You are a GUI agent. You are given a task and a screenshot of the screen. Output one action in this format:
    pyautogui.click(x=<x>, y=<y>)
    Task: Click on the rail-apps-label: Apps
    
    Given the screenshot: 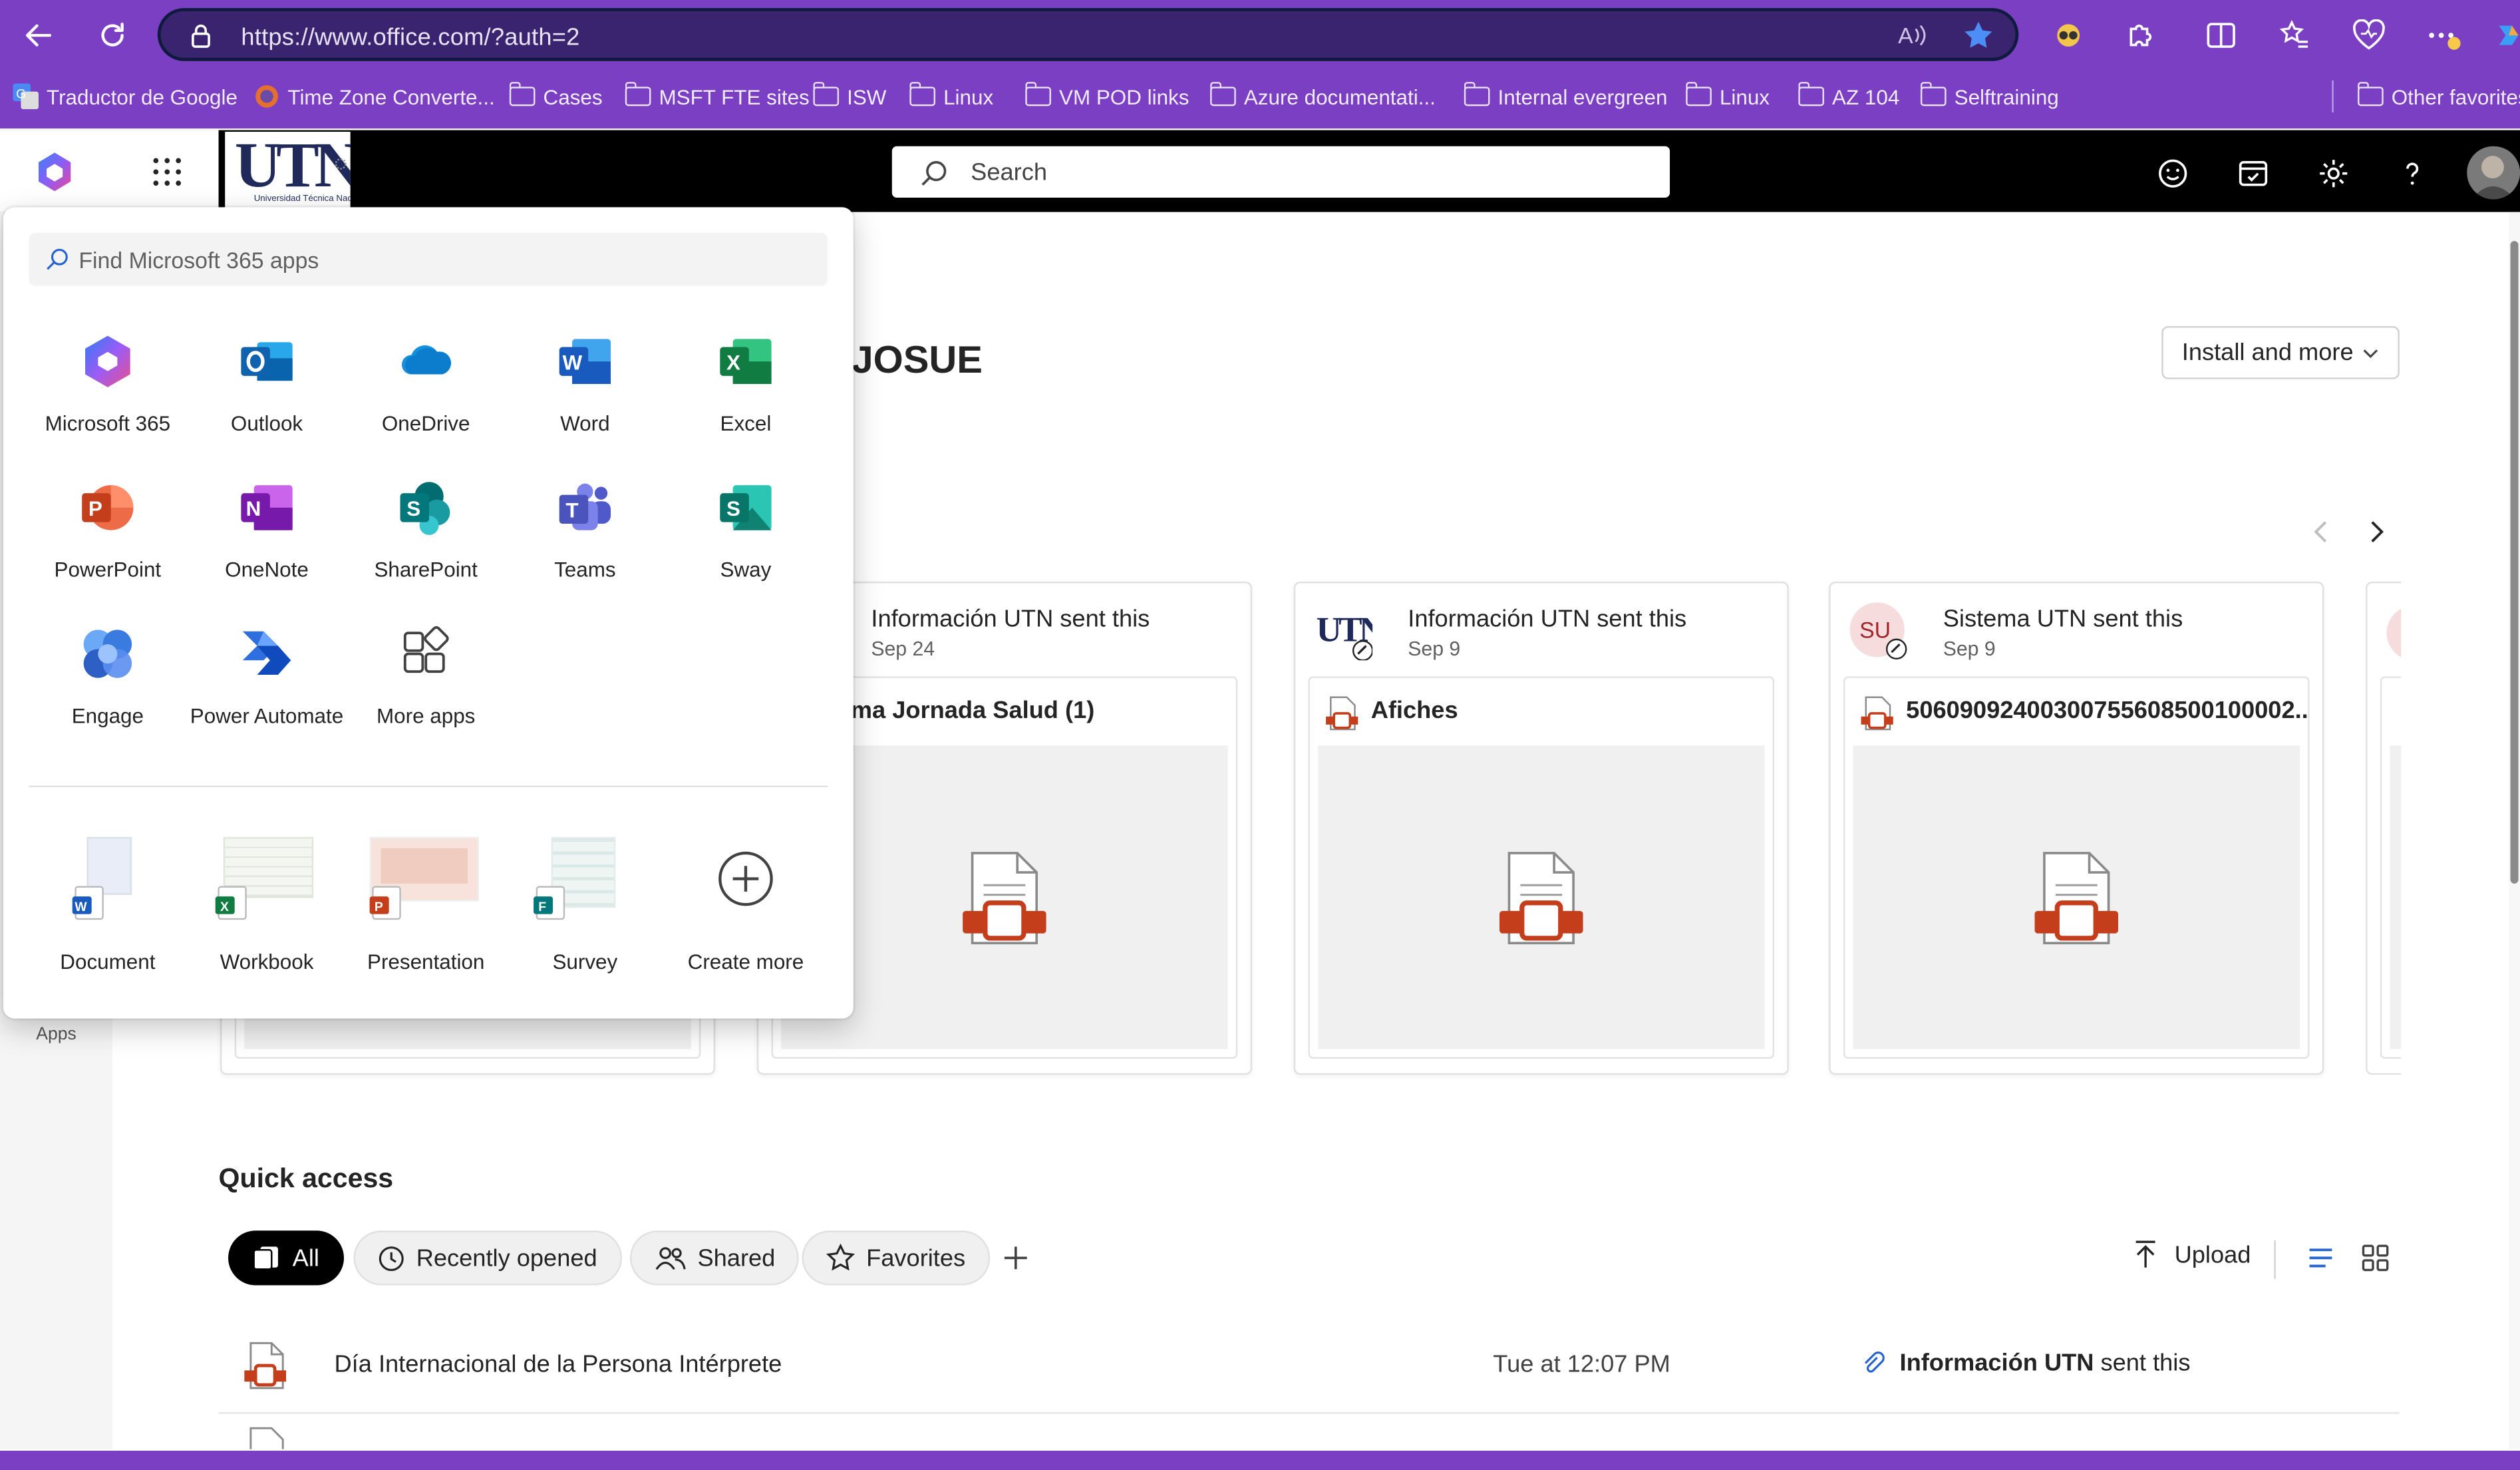 What is the action you would take?
    pyautogui.click(x=56, y=1034)
    